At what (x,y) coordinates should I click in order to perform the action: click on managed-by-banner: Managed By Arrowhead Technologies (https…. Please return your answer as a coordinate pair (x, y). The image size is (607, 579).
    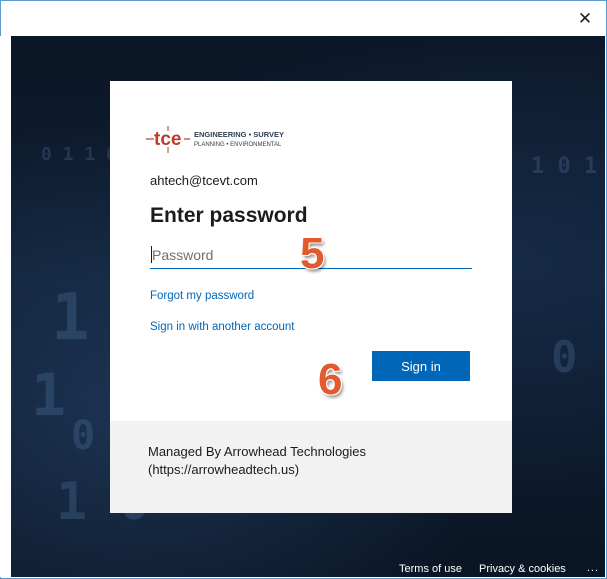
    Looking at the image, I should click on (311, 467).